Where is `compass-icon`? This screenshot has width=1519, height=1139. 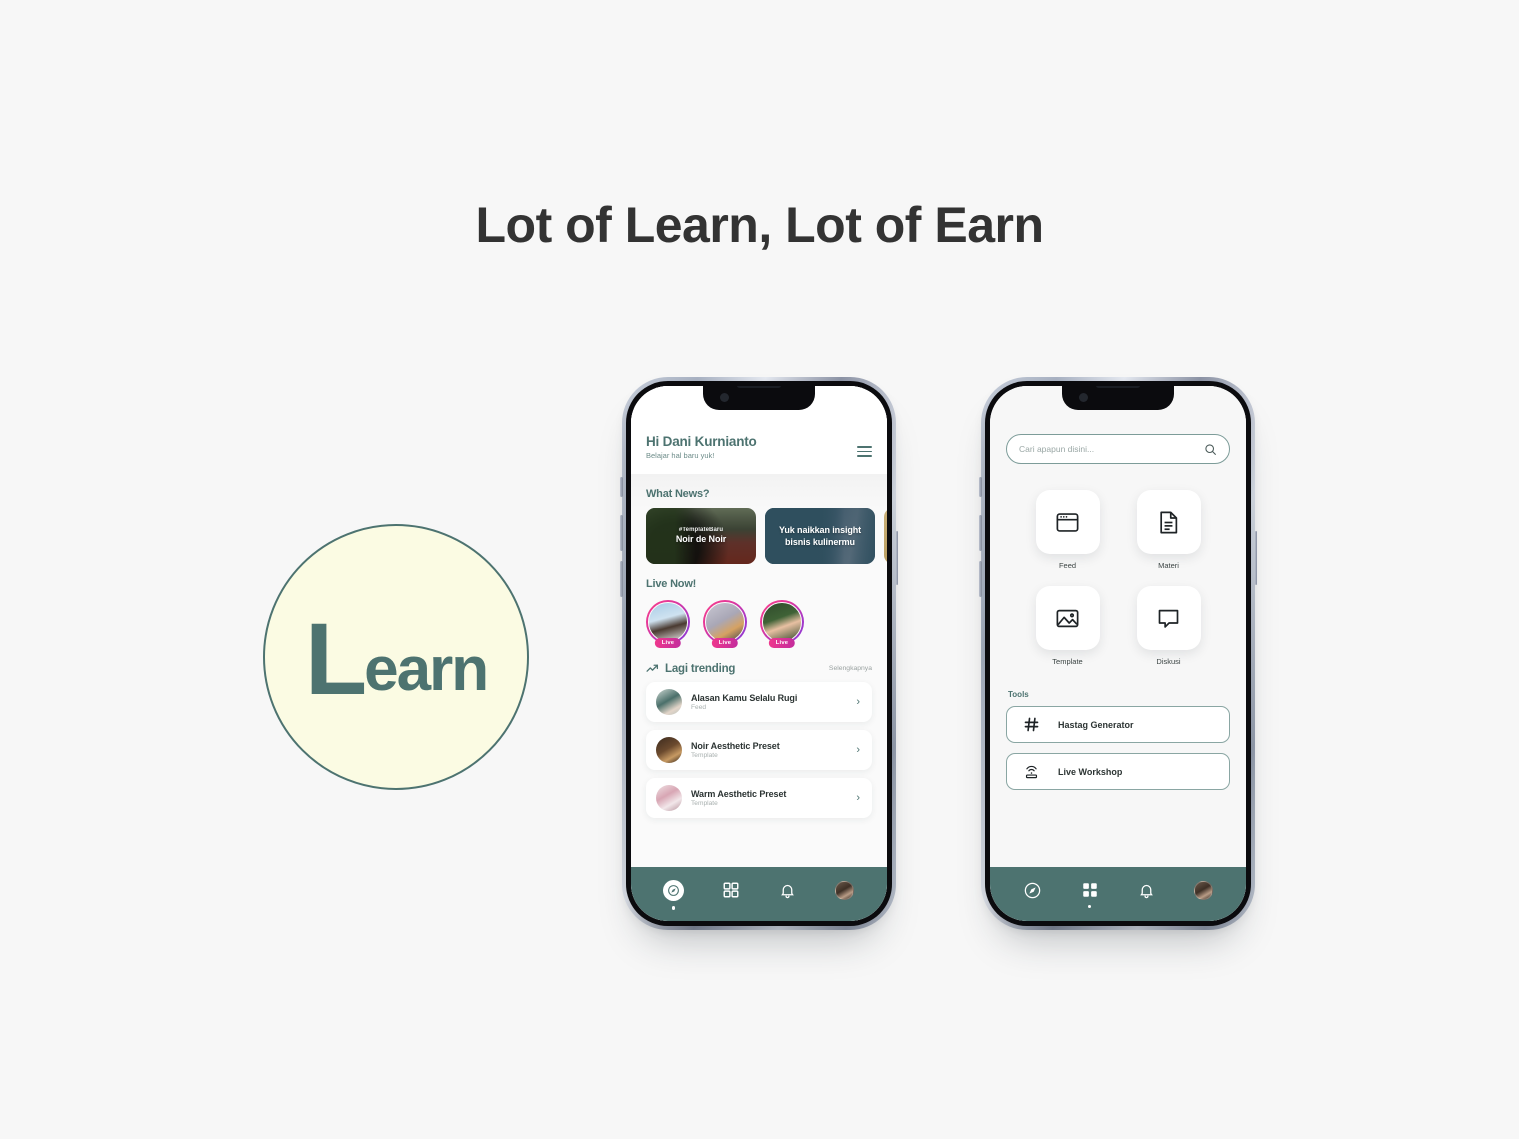
compass-icon is located at coordinates (673, 890).